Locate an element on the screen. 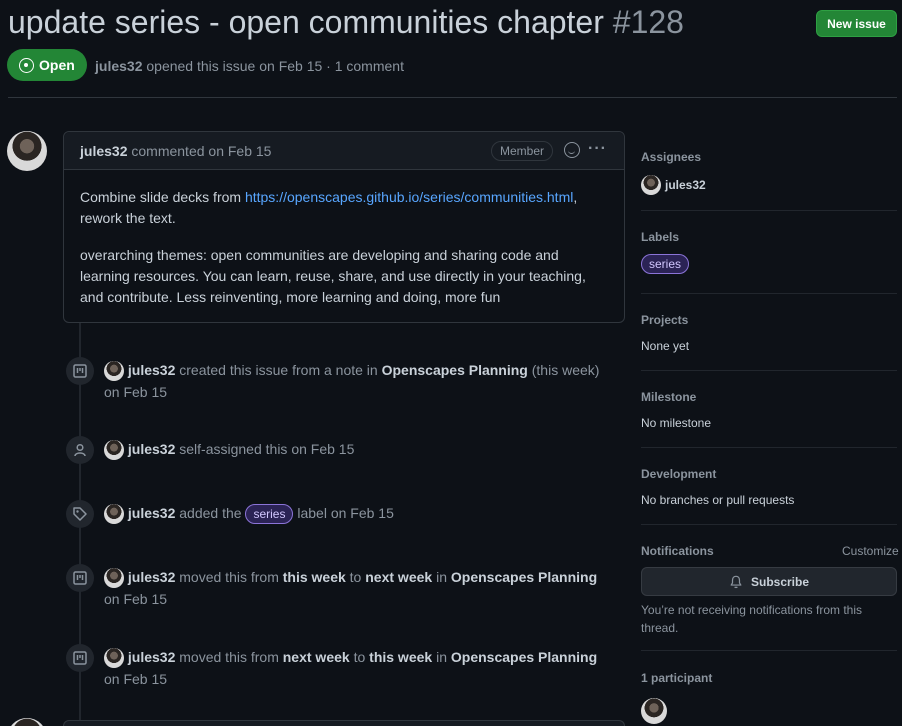 Image resolution: width=902 pixels, height=726 pixels. sidebar-label: series is located at coordinates (665, 264).